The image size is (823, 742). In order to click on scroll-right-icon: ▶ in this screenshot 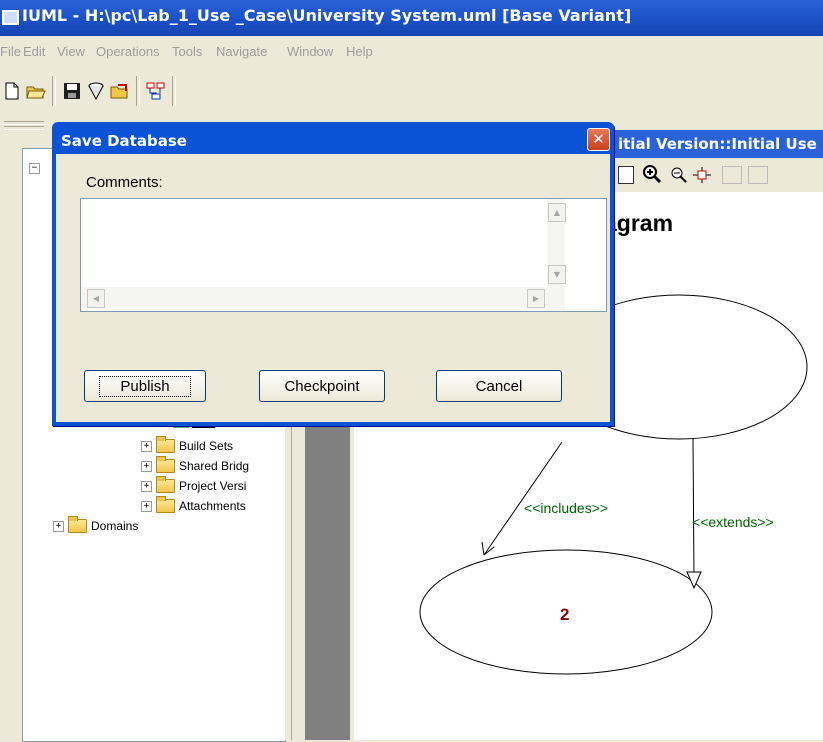, I will do `click(536, 298)`.